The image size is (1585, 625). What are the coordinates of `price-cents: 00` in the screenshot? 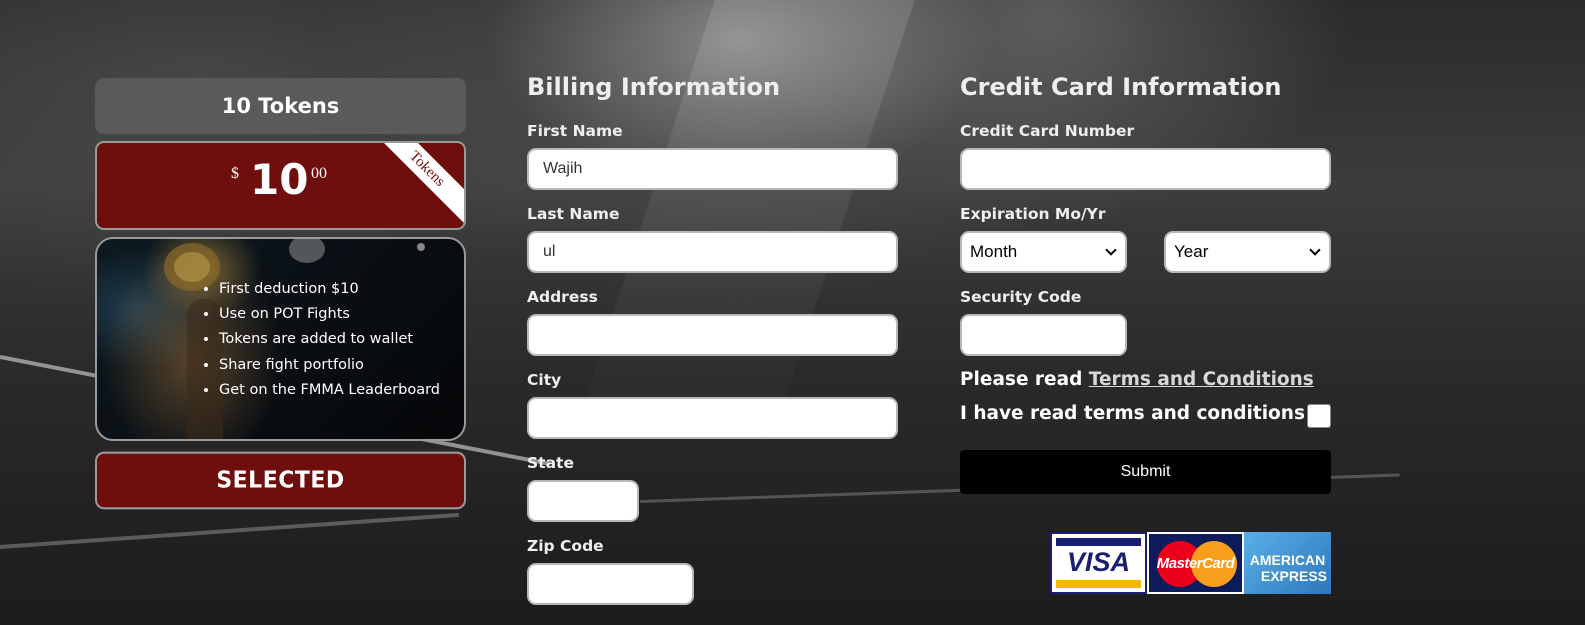 It's located at (319, 173).